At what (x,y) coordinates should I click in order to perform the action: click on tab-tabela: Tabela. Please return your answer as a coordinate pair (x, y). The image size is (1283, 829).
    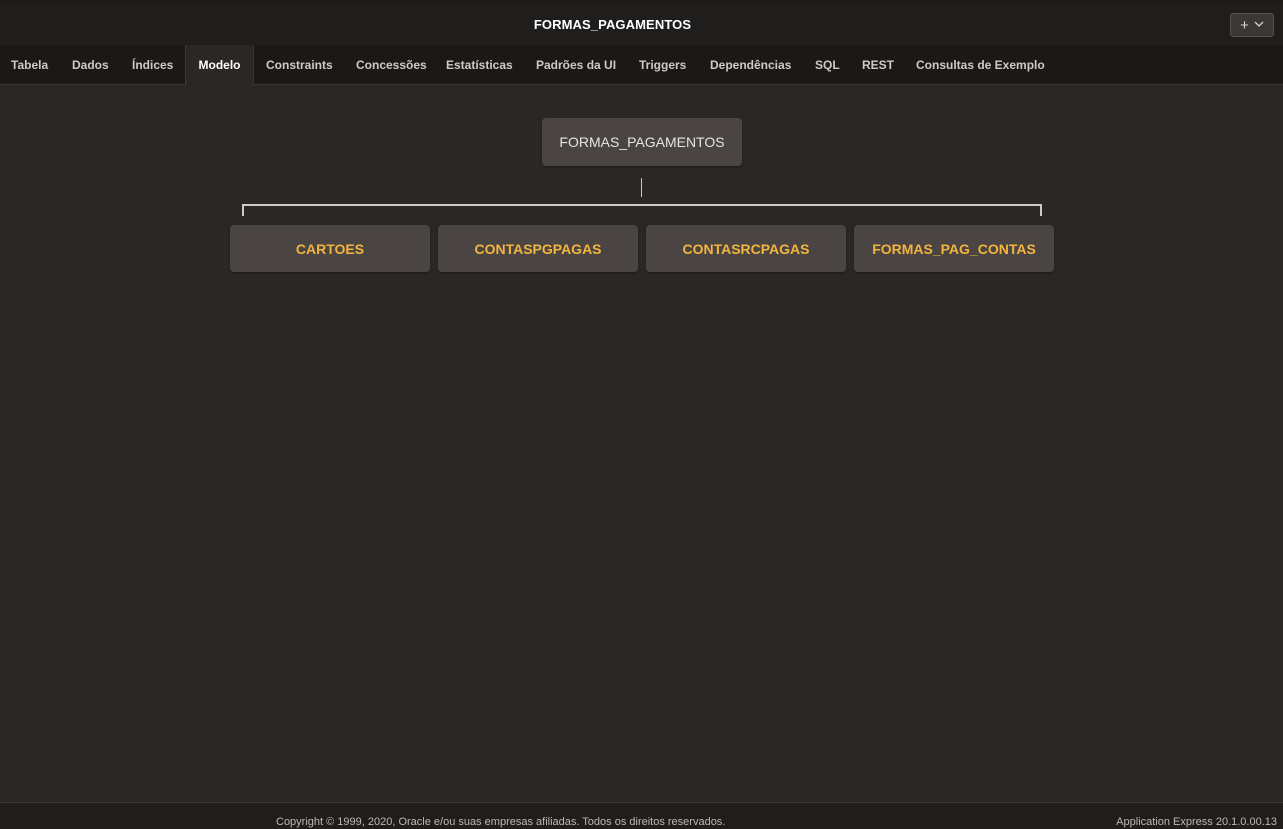
    Looking at the image, I should click on (29, 65).